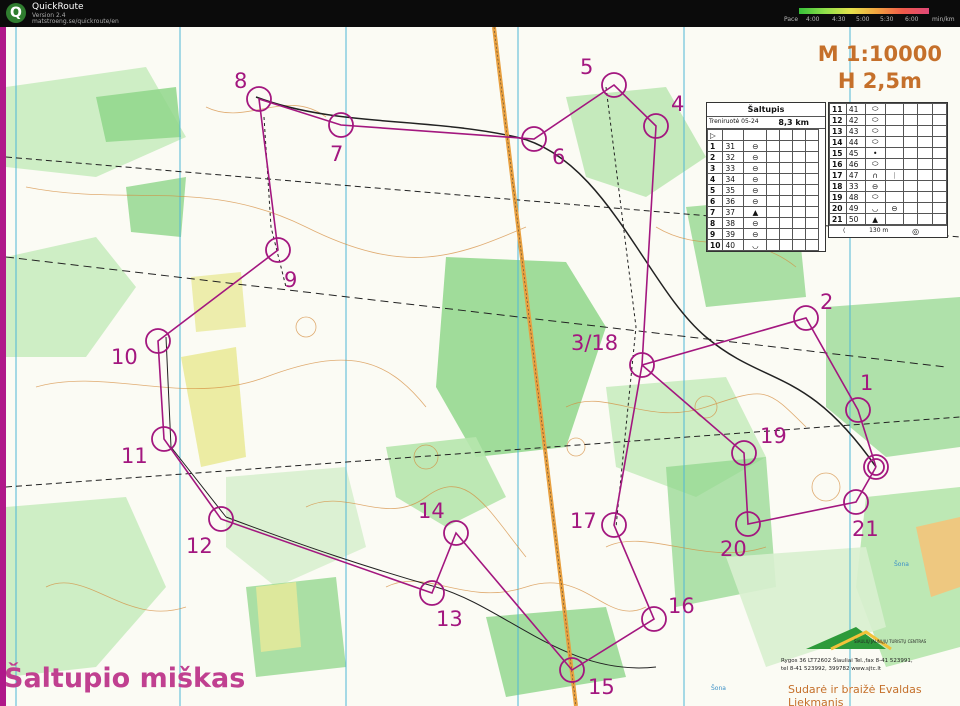  Describe the element at coordinates (431, 511) in the screenshot. I see `control-number-14: 14` at that location.